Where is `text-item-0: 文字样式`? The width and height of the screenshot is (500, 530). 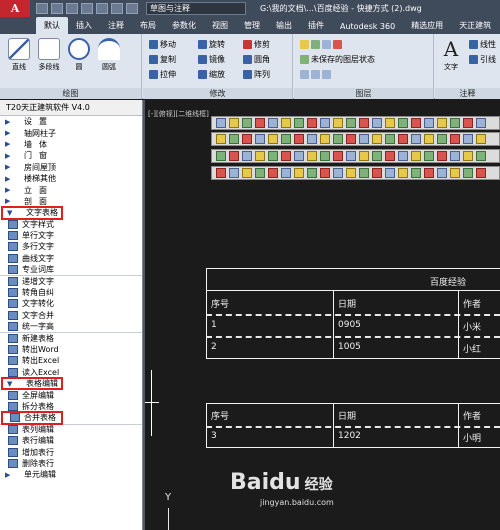 text-item-0: 文字样式 is located at coordinates (71, 224).